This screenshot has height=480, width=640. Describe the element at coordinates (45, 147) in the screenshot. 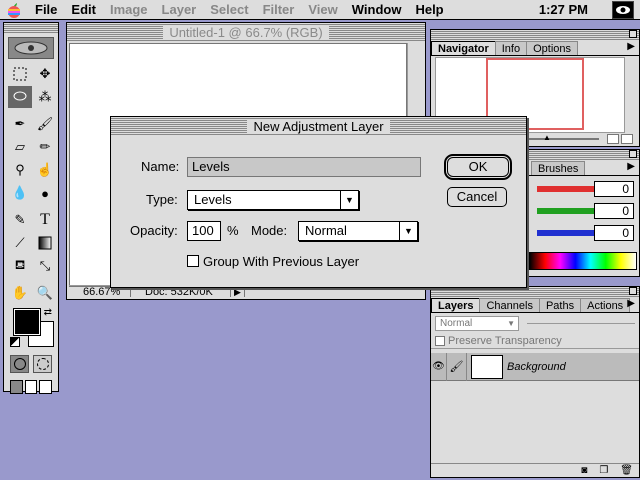

I see `pencil-tool-icon: ✏` at that location.